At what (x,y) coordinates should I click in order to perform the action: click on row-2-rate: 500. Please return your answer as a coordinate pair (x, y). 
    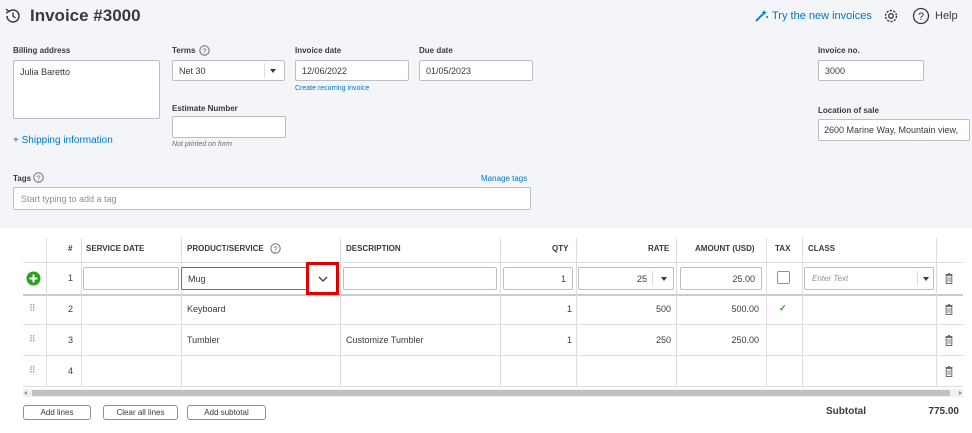
    Looking at the image, I should click on (663, 309).